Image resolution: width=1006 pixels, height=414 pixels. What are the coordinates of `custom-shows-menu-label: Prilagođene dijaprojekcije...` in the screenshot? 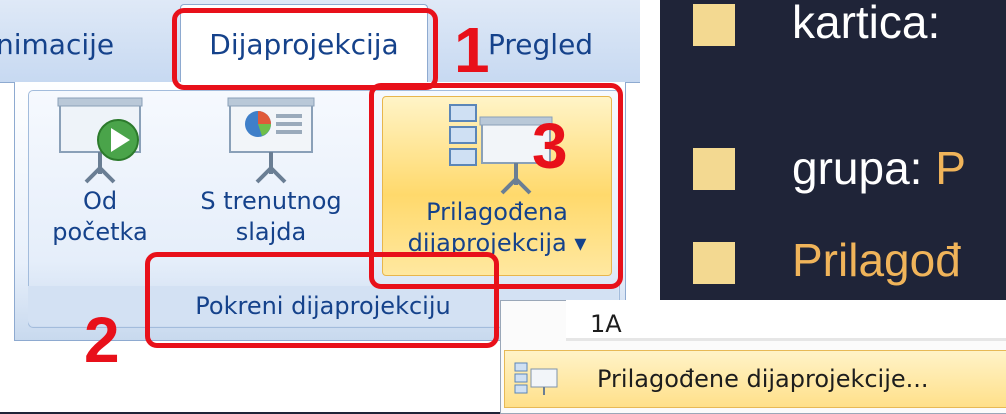 It's located at (763, 379).